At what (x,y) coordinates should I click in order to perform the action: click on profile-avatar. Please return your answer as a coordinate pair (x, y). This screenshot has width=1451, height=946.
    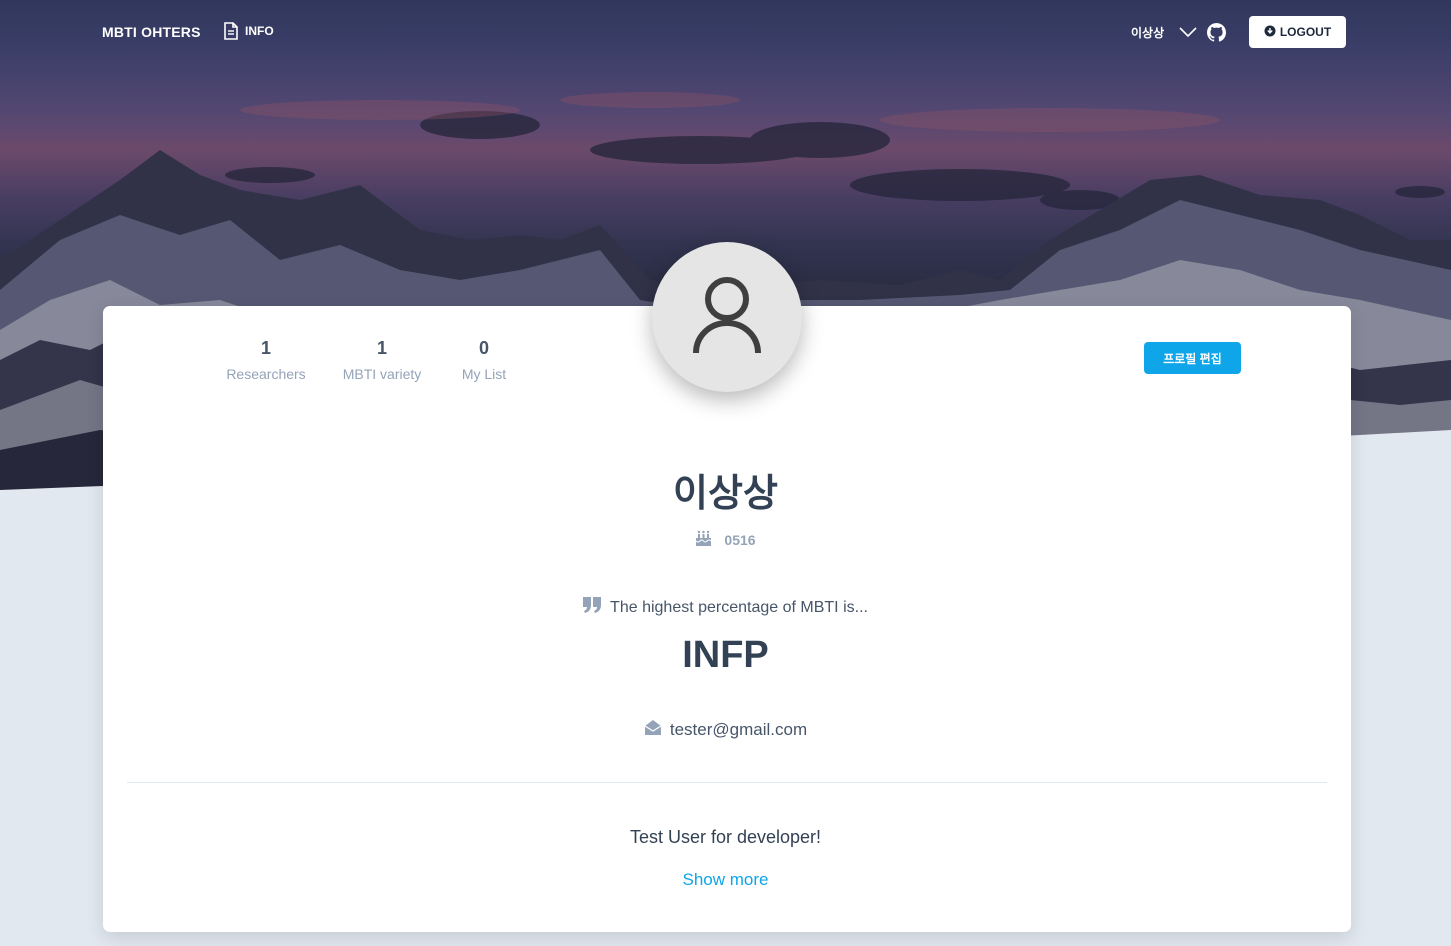
    Looking at the image, I should click on (727, 317).